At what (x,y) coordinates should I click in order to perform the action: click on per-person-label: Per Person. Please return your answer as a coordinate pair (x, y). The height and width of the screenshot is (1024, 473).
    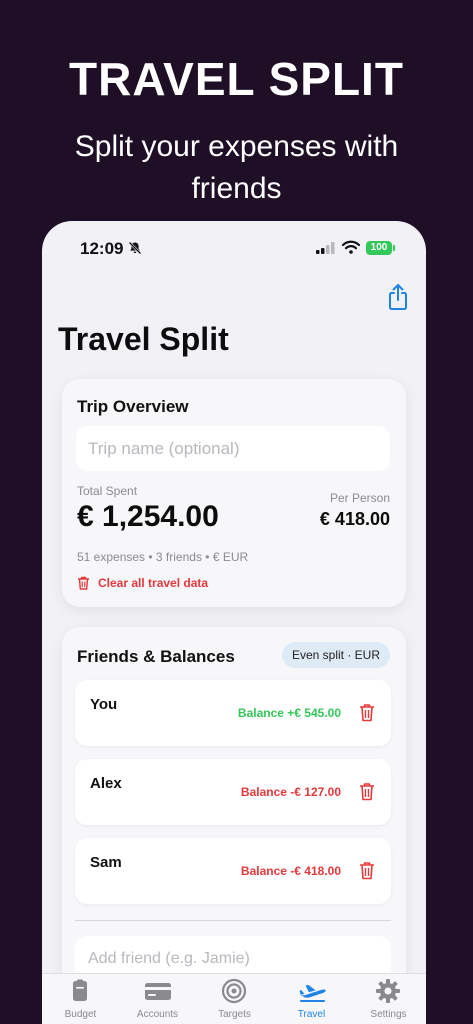
    Looking at the image, I should click on (359, 498).